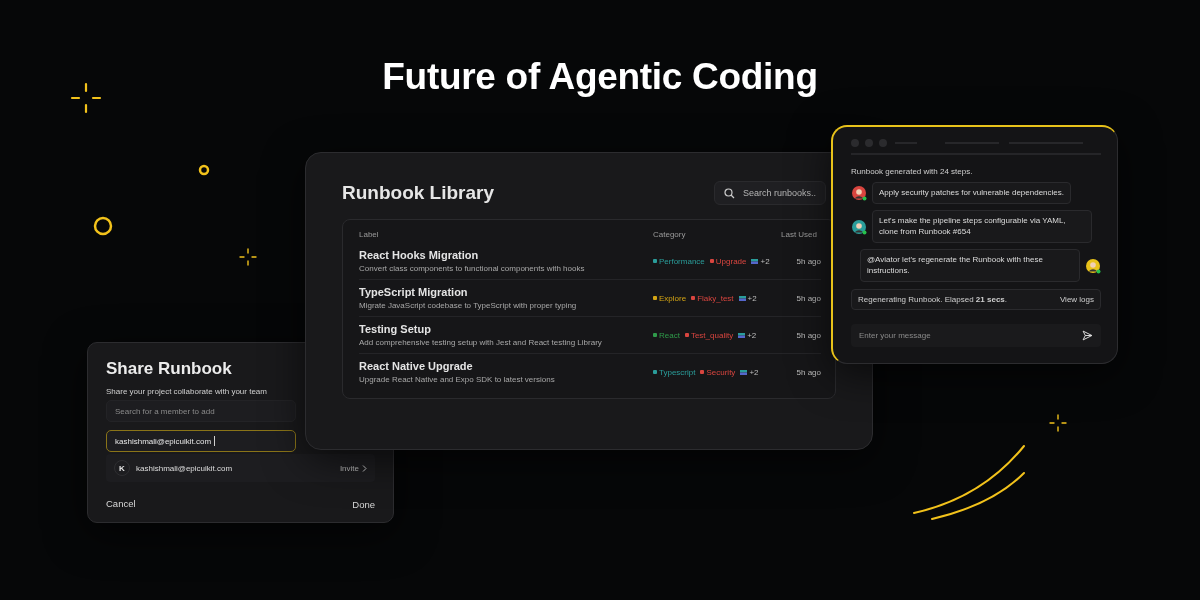 This screenshot has height=600, width=1200. What do you see at coordinates (1087, 335) in the screenshot?
I see `send-icon` at bounding box center [1087, 335].